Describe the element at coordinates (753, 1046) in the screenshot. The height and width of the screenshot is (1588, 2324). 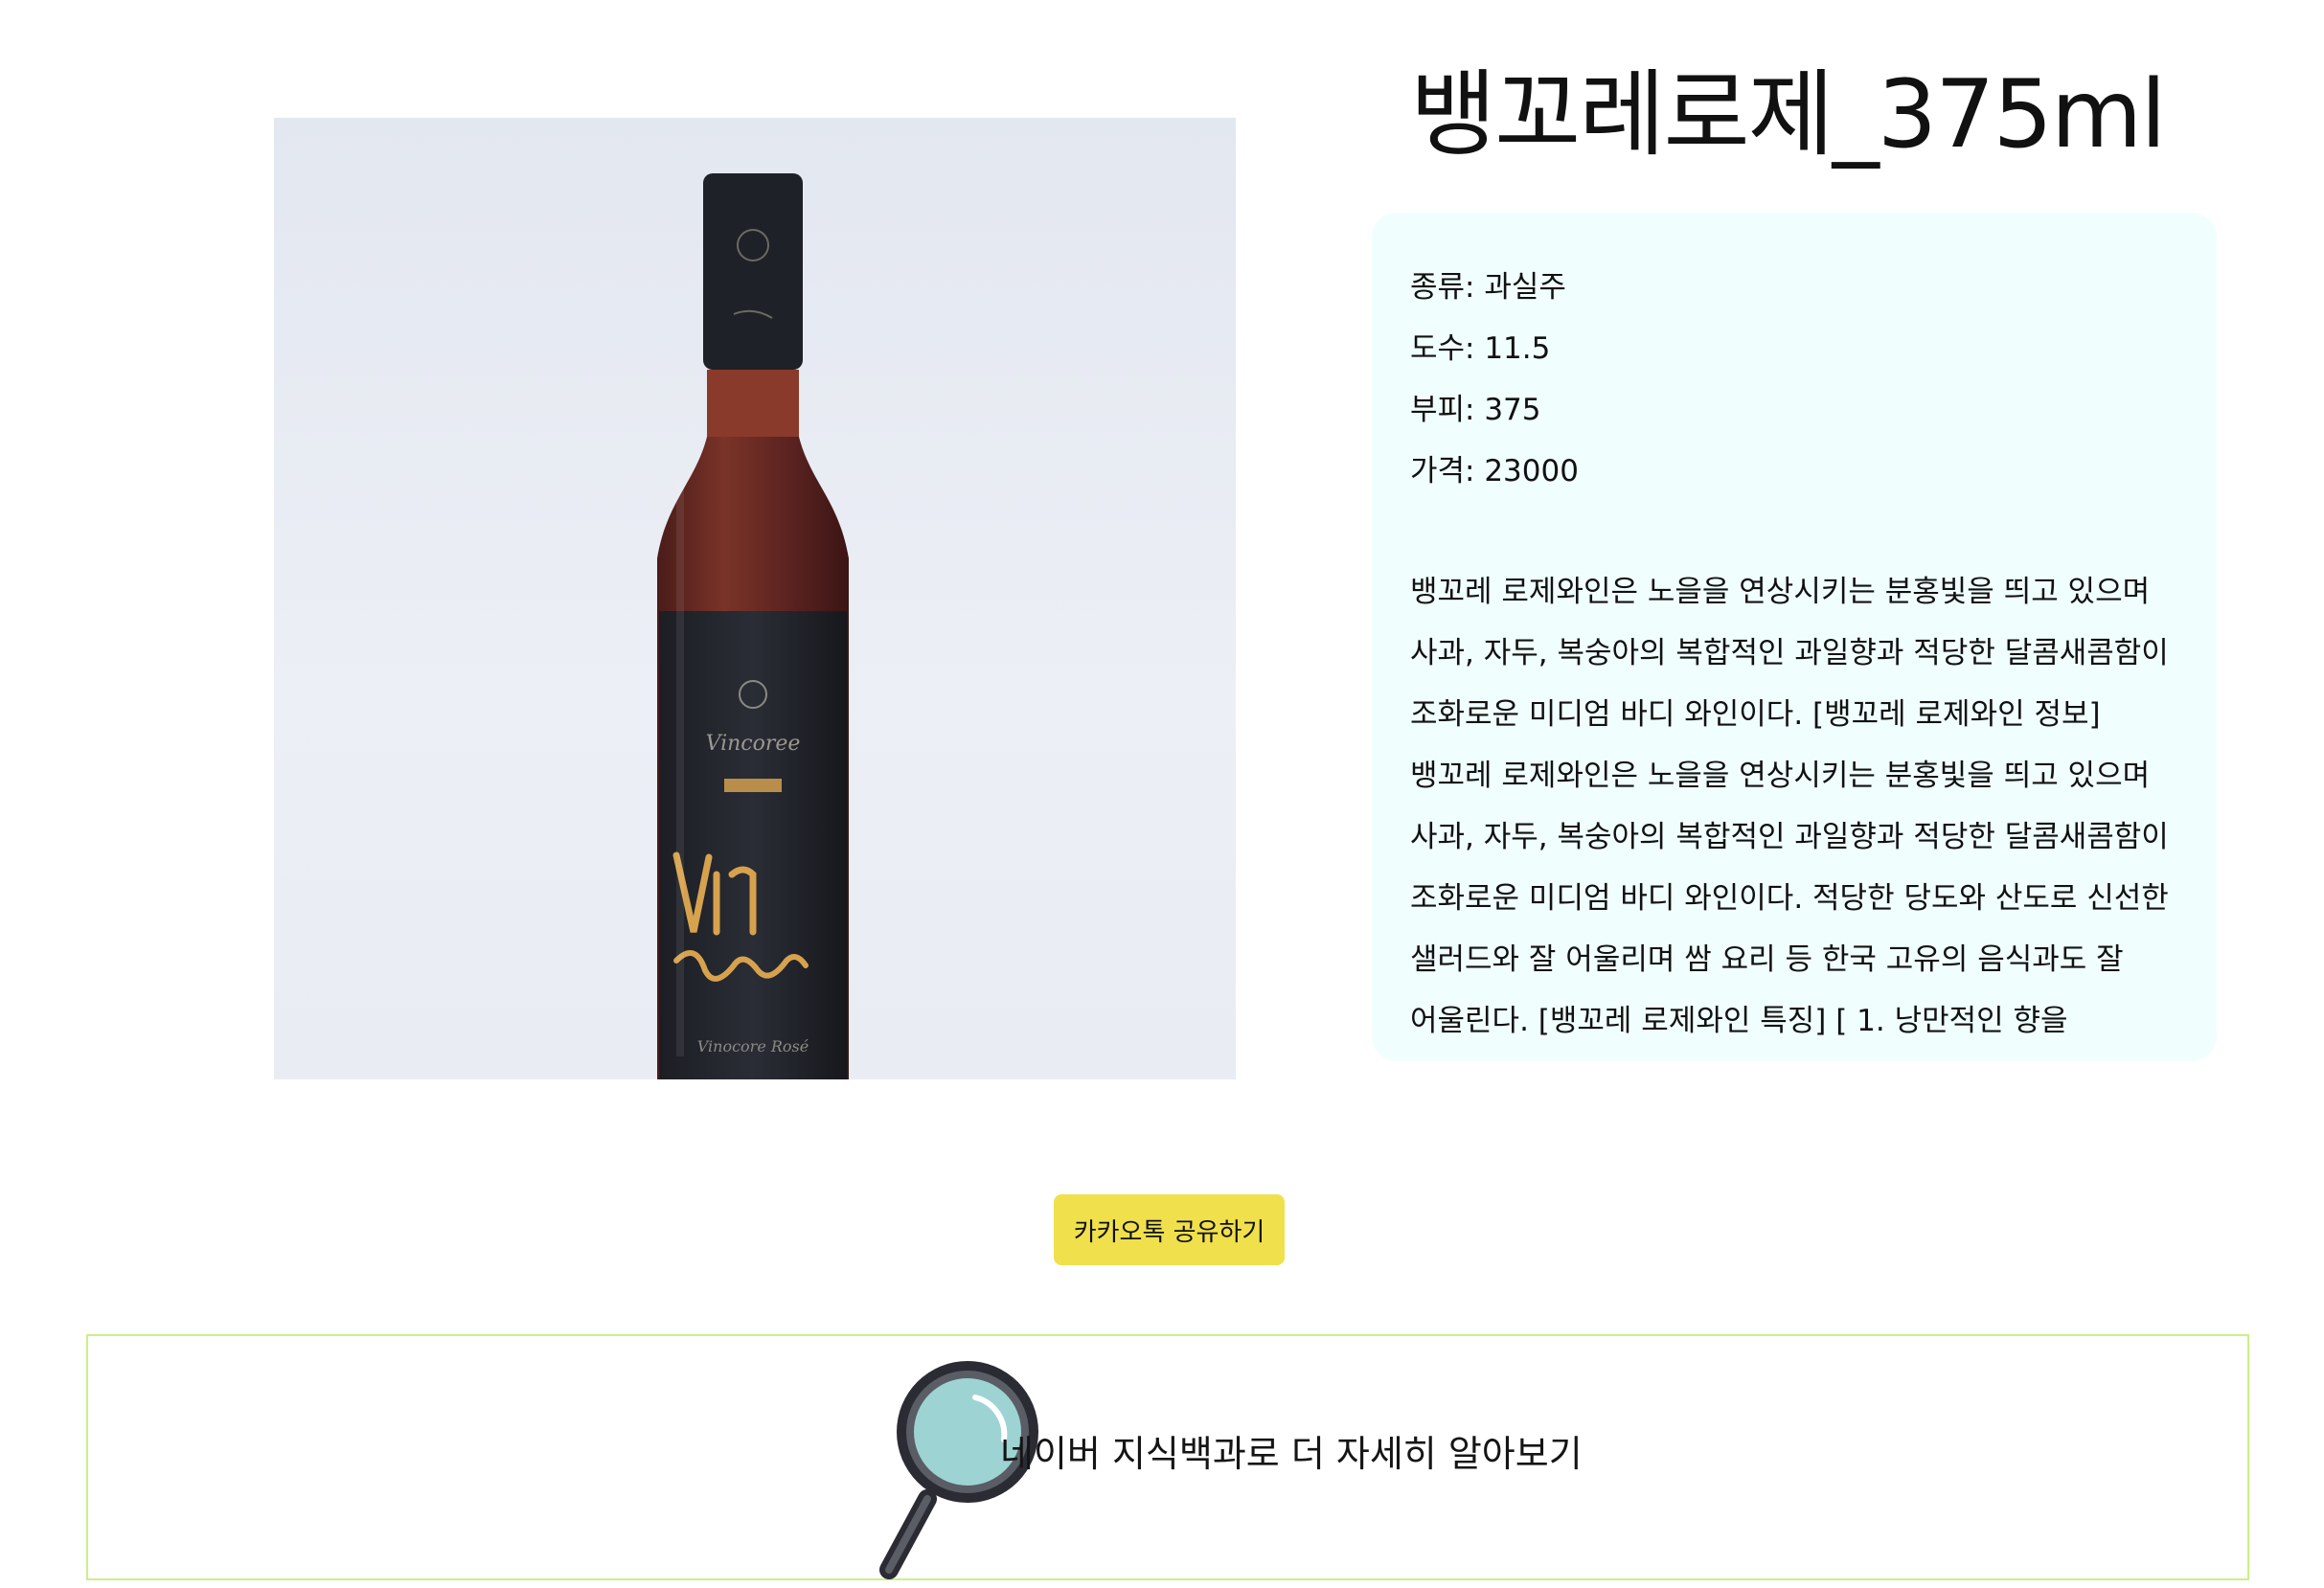
I see `svg-text: Vinocore Rosé` at that location.